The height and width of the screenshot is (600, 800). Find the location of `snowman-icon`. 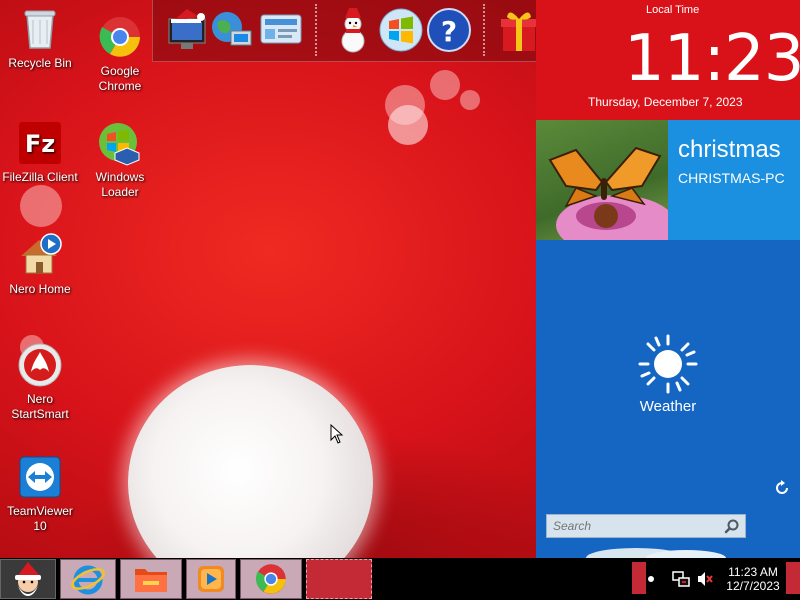

snowman-icon is located at coordinates (353, 30).